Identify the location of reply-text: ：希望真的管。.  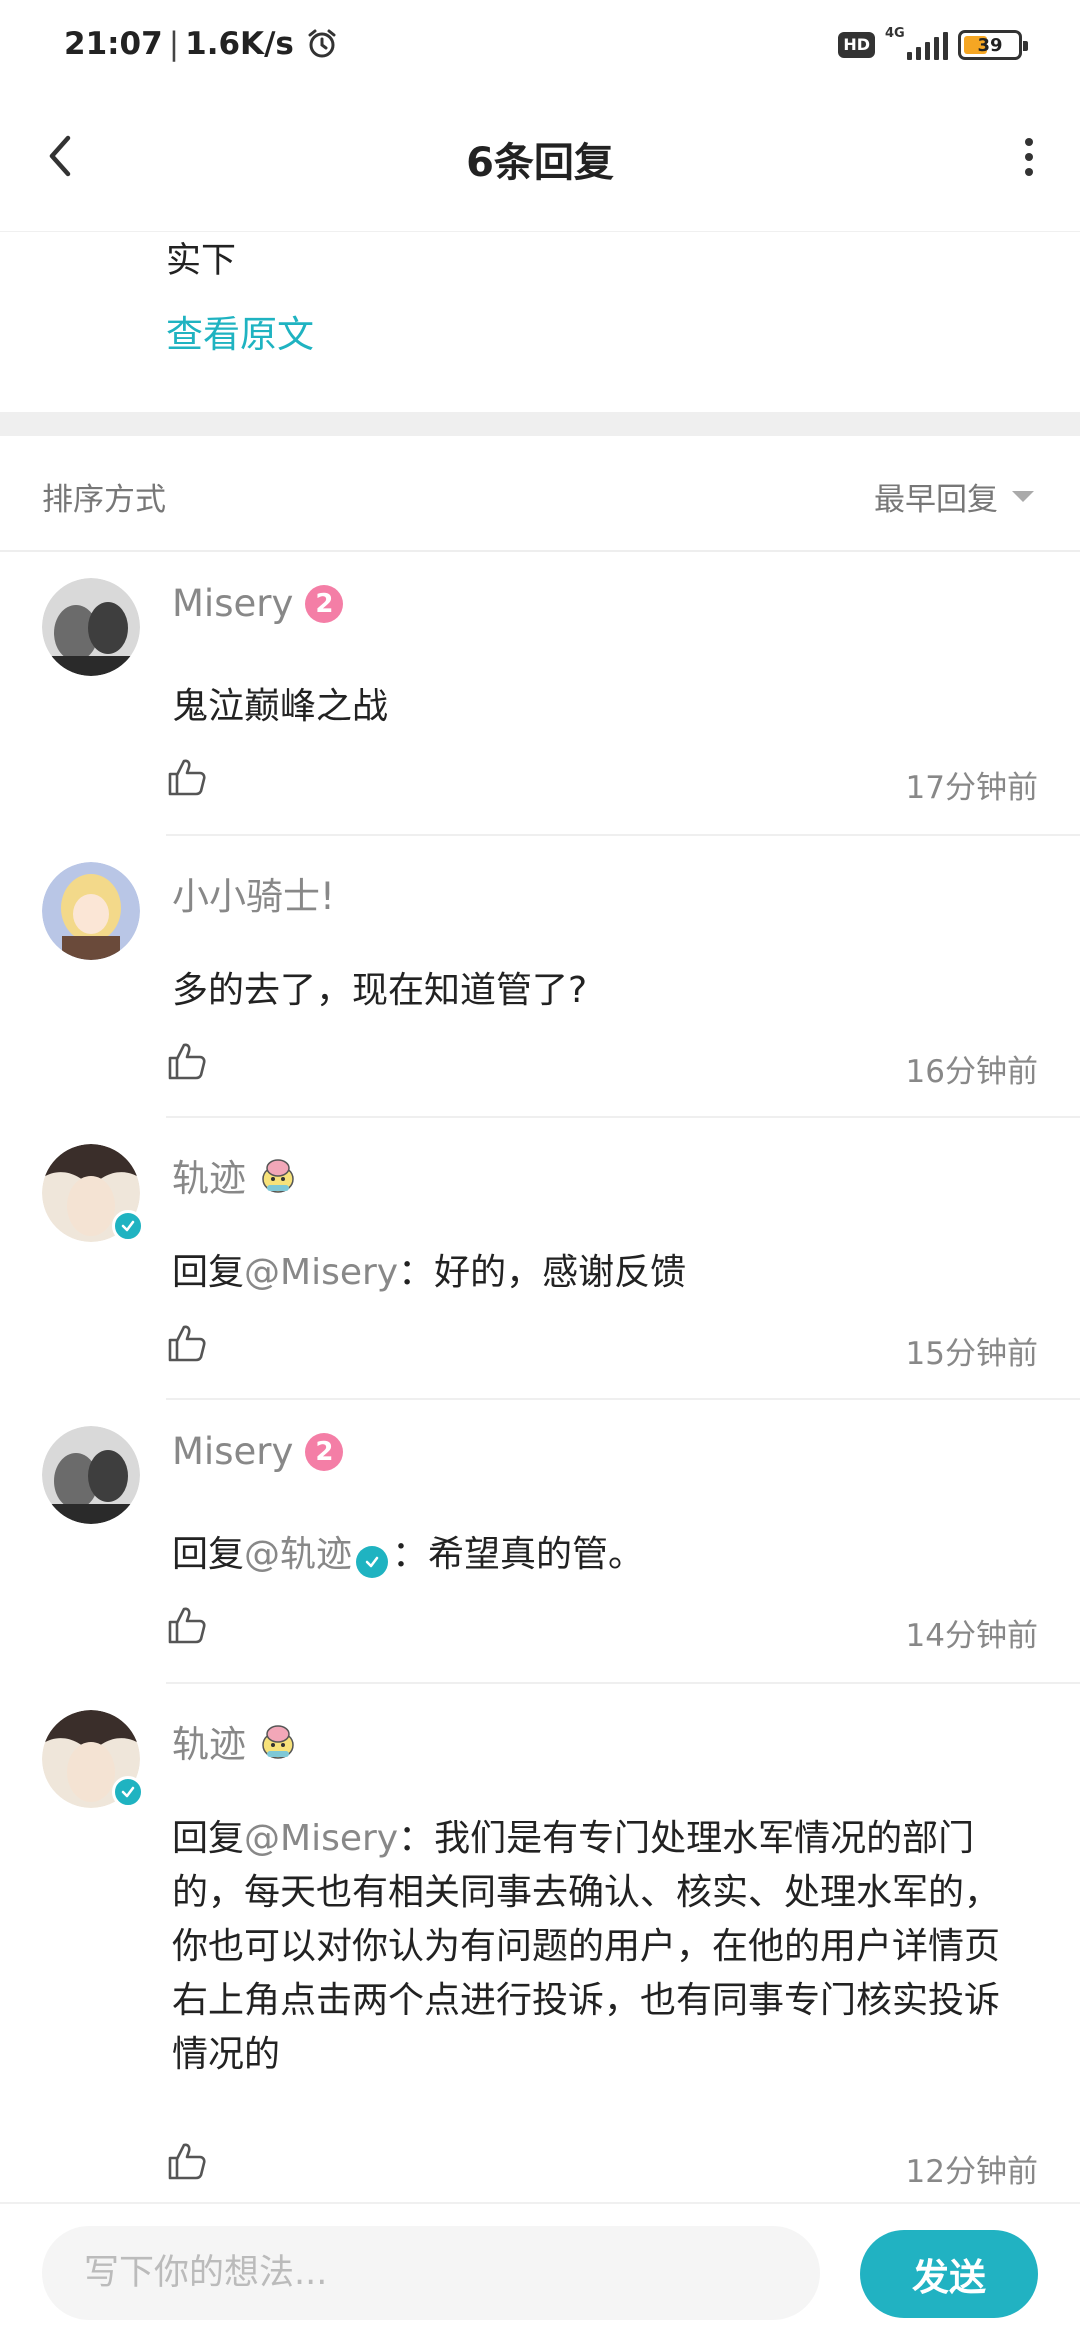
(518, 1554).